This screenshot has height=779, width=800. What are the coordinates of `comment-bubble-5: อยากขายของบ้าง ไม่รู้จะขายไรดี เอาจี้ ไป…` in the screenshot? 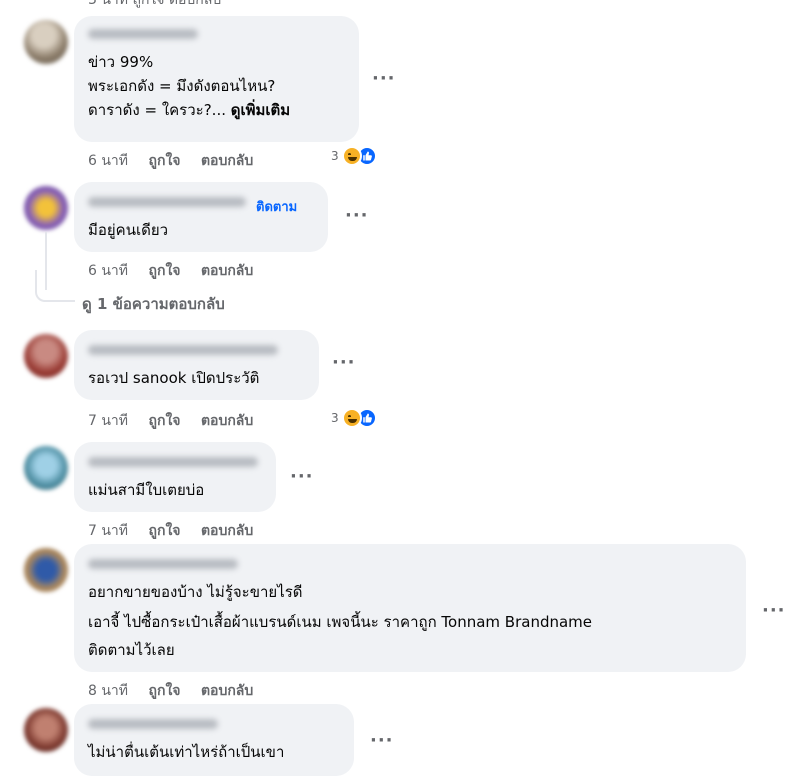 It's located at (410, 608).